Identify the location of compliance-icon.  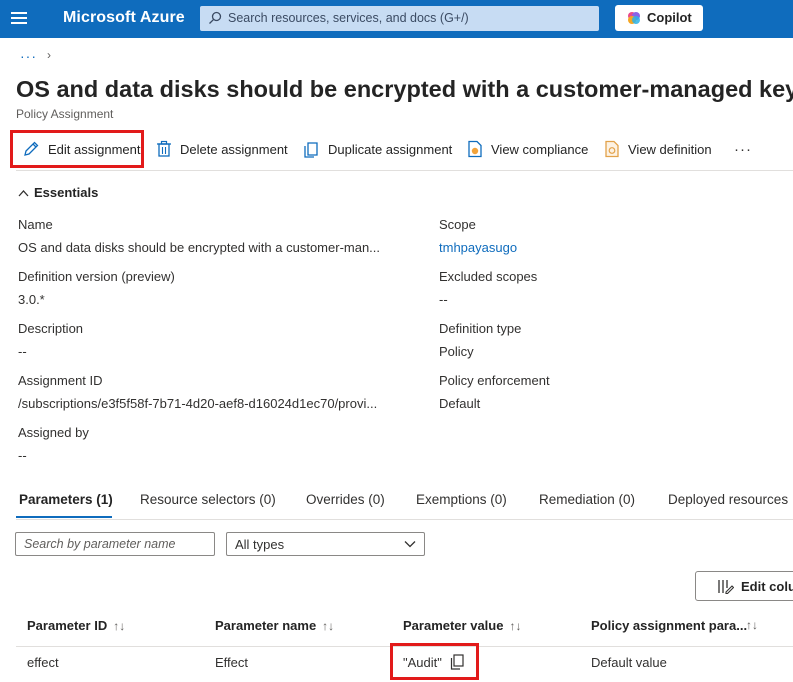
(475, 149).